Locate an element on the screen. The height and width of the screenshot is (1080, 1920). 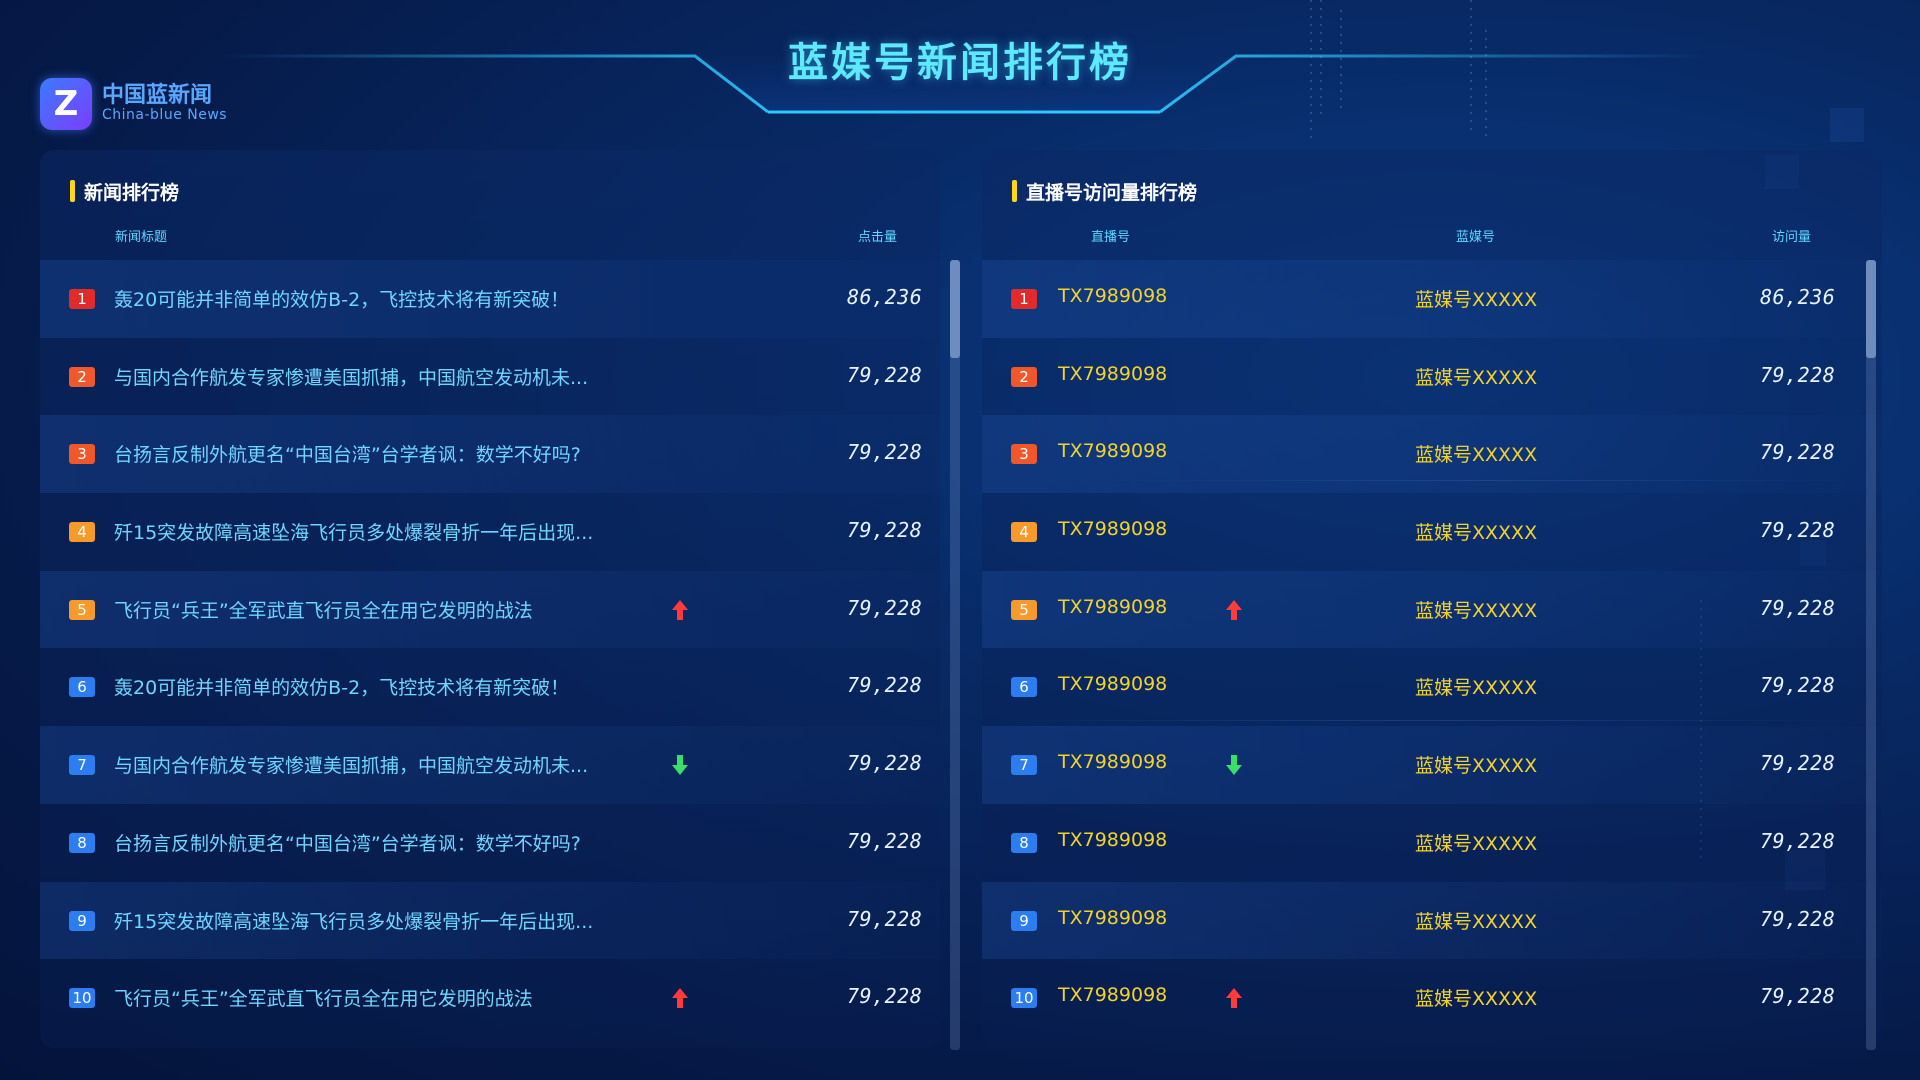
live-row: 7 TX7989098 蓝媒号XXXXX 79,228 is located at coordinates (1432, 765).